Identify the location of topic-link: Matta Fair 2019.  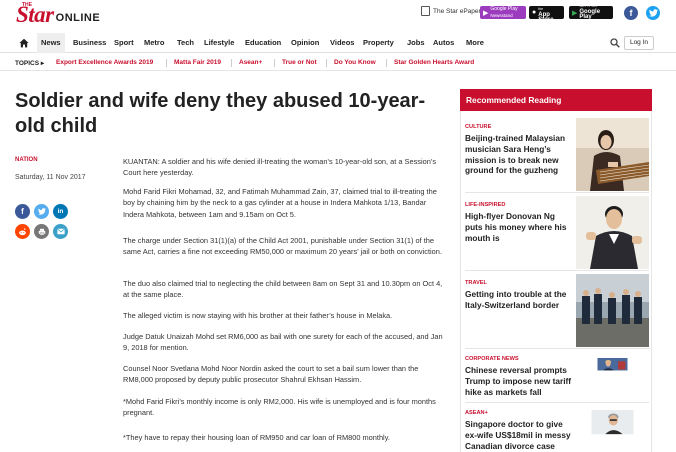
(197, 62).